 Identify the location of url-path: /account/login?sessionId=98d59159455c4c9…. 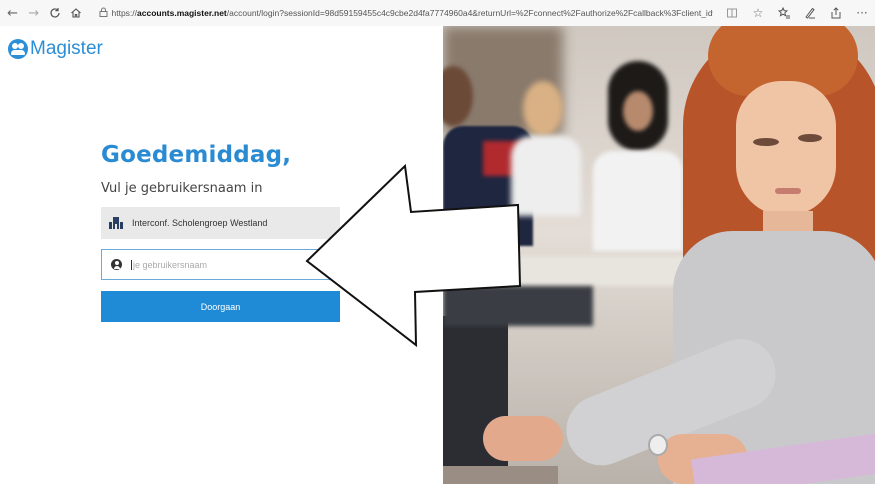
(469, 13).